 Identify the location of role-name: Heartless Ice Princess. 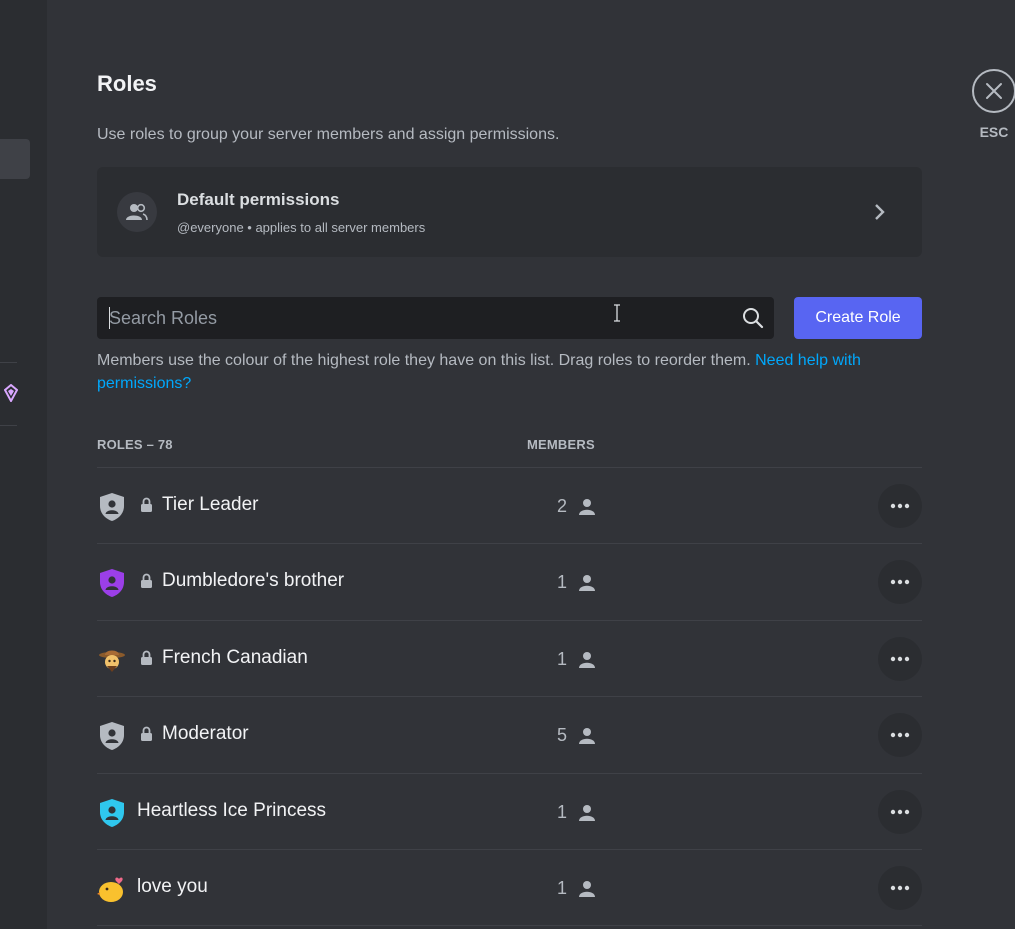
(232, 810).